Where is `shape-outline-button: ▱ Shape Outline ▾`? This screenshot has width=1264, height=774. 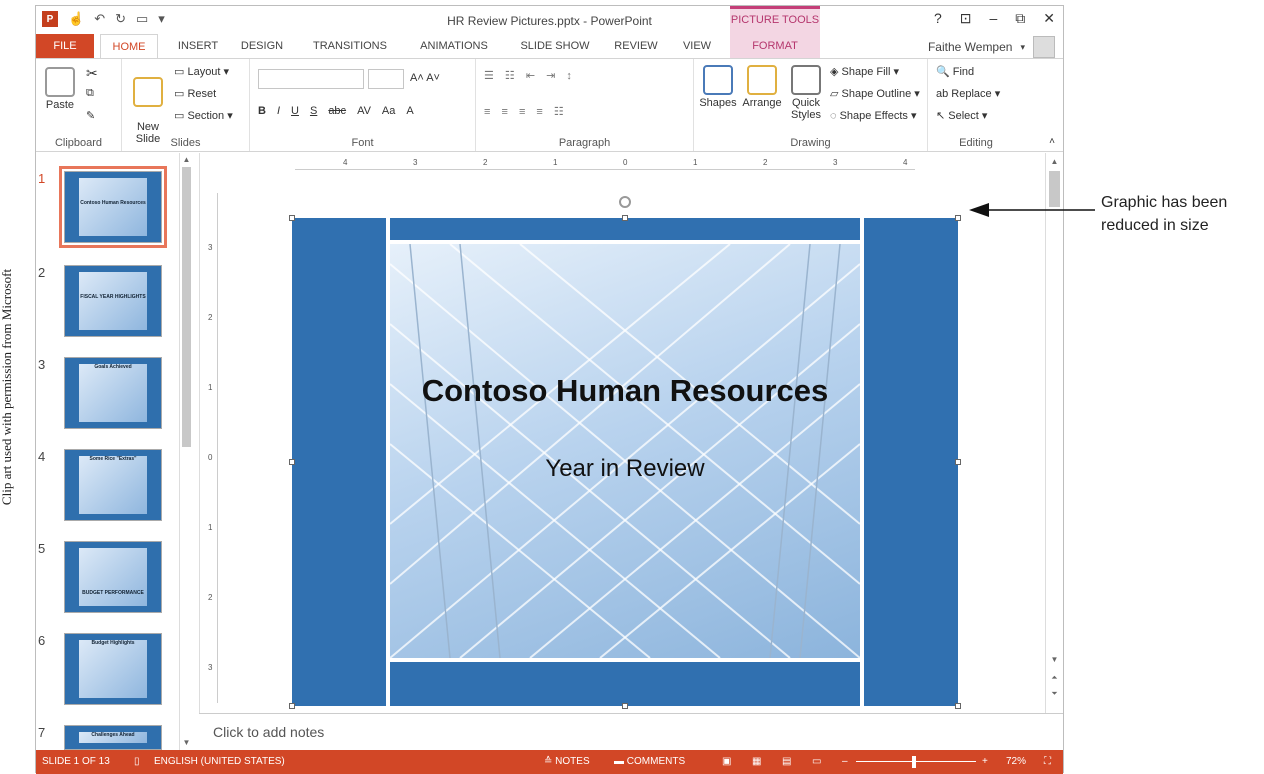 shape-outline-button: ▱ Shape Outline ▾ is located at coordinates (875, 93).